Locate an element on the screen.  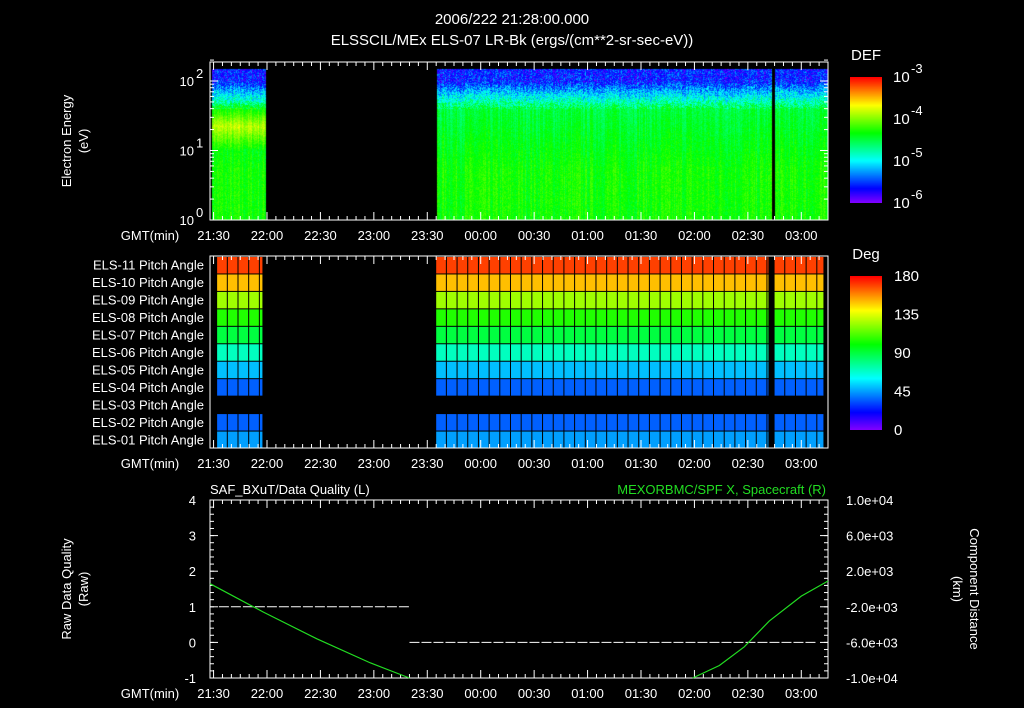
panel2-time-tick-label: 00:00 is located at coordinates (480, 463).